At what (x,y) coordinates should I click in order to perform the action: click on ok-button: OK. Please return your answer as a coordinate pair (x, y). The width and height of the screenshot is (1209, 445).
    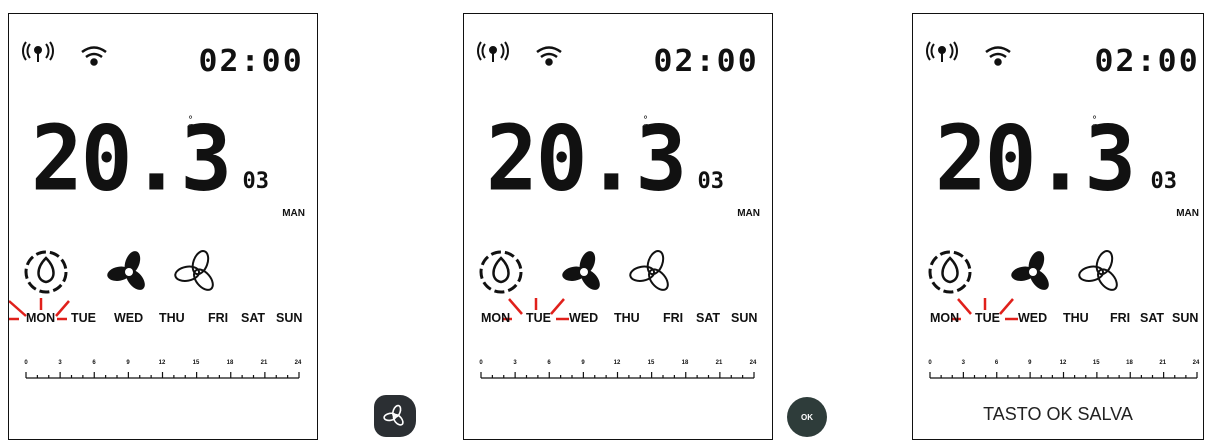
    Looking at the image, I should click on (807, 417).